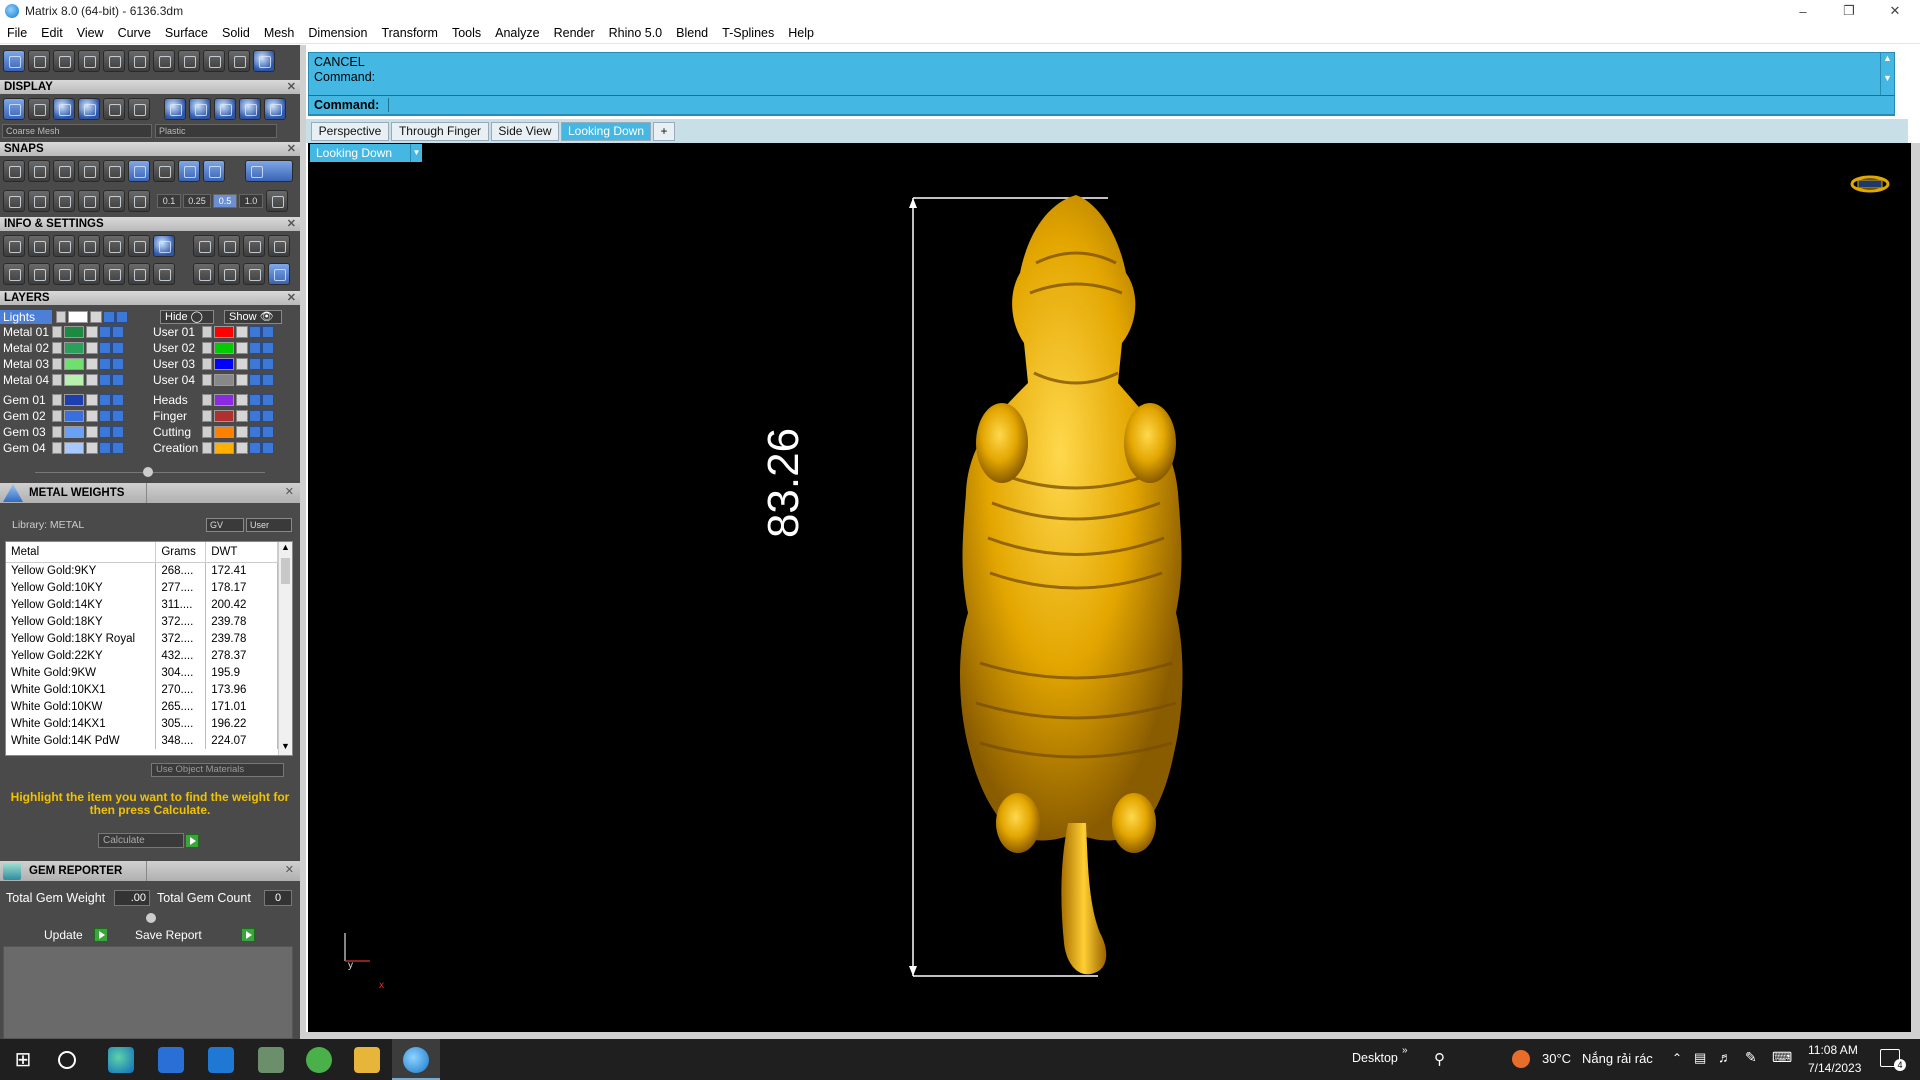 Image resolution: width=1920 pixels, height=1080 pixels. I want to click on globe-icon, so click(279, 274).